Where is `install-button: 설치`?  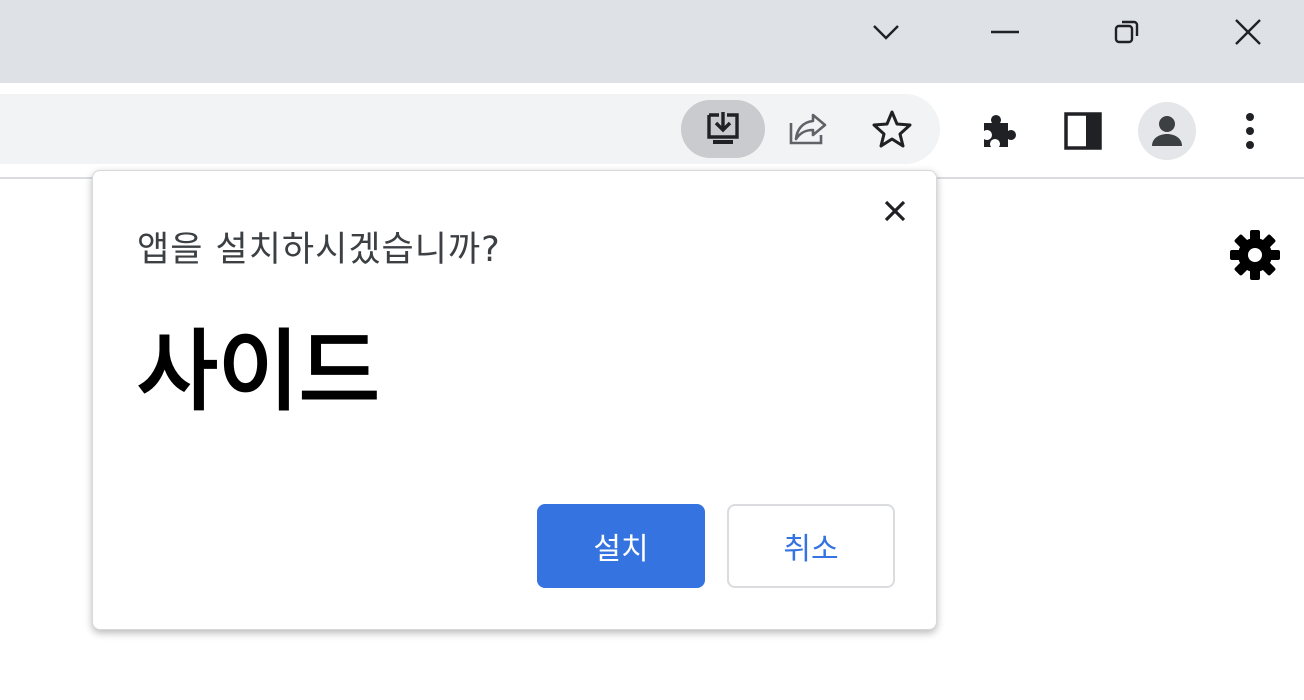 install-button: 설치 is located at coordinates (621, 546).